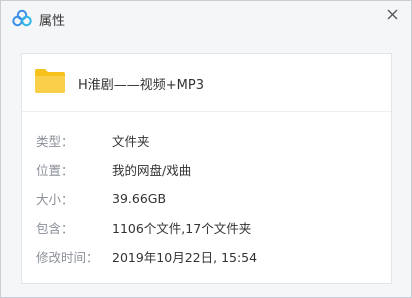 The image size is (412, 298). I want to click on property-label: 位置：, so click(55, 170).